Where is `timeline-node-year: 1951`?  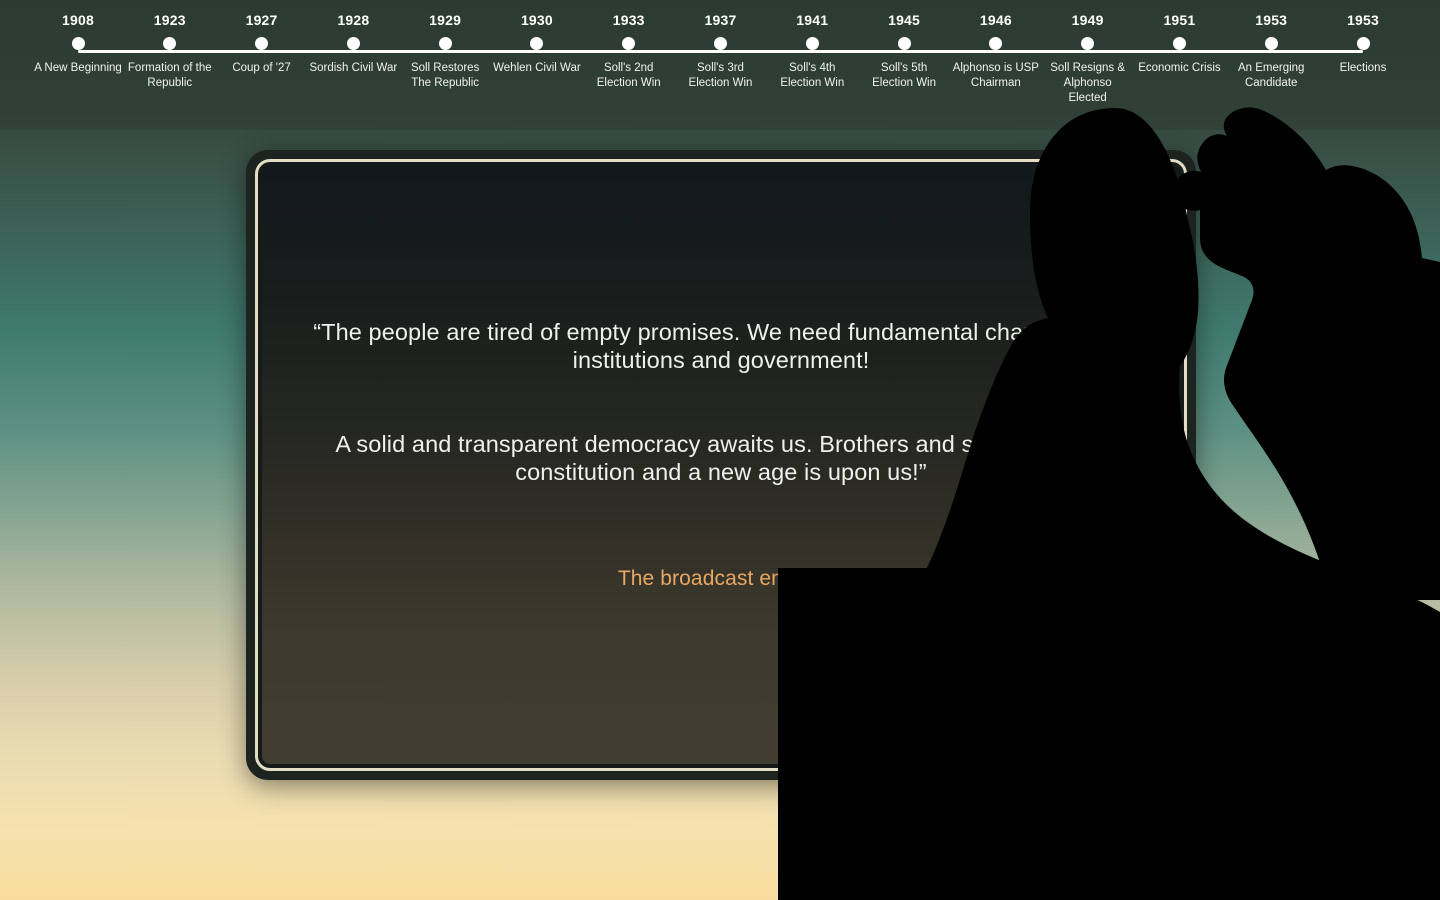
timeline-node-year: 1951 is located at coordinates (1179, 20).